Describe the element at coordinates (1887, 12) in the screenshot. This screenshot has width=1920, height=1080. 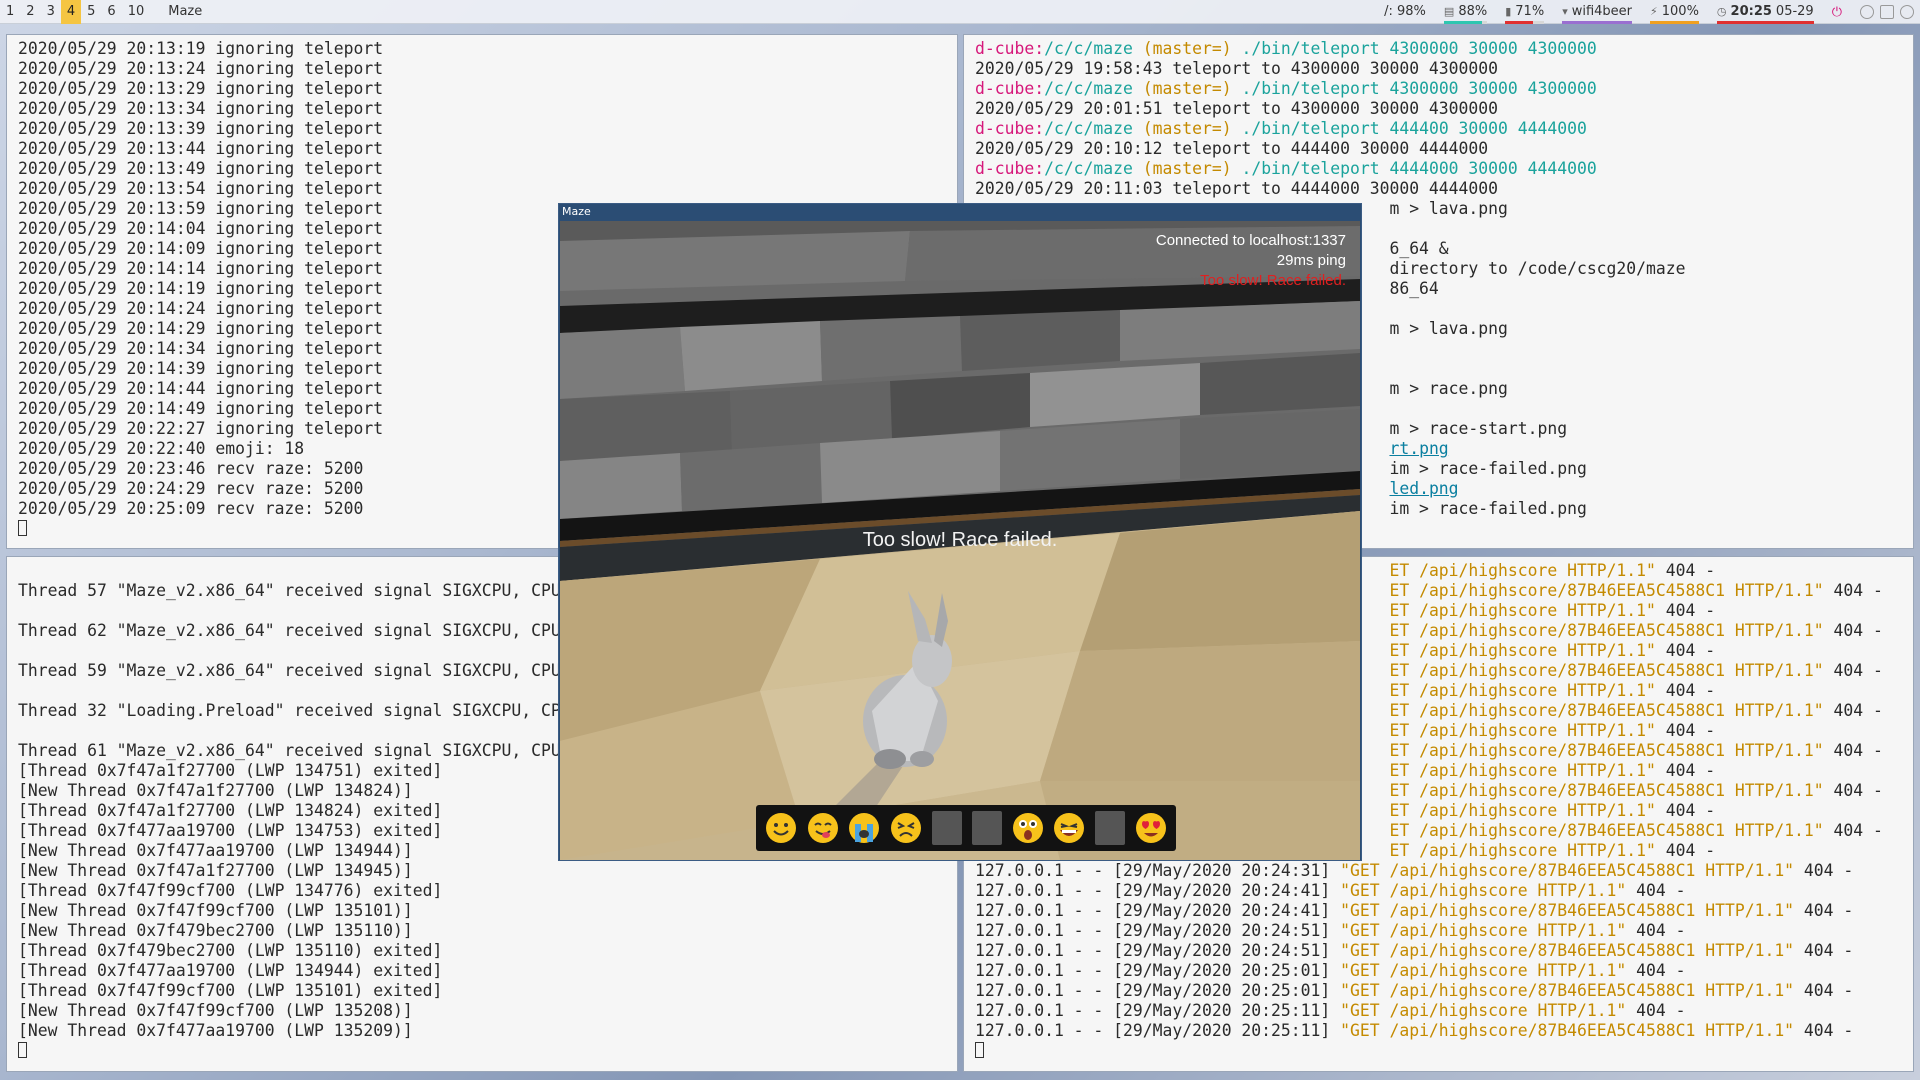
I see `tray-window-icon` at that location.